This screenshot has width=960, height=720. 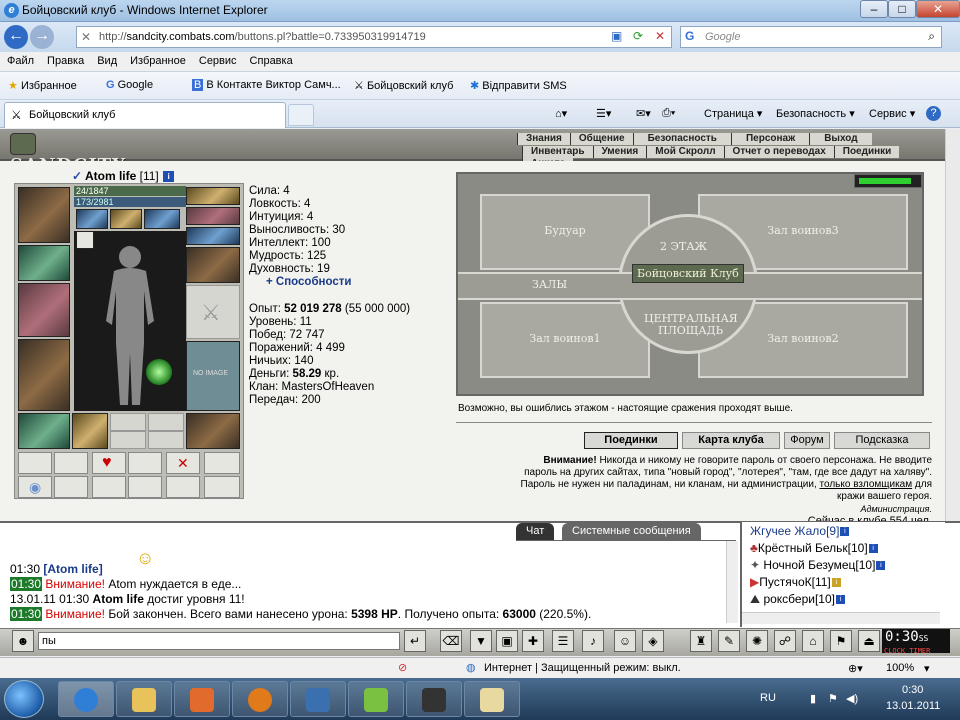 I want to click on potion-slot-5: ✕, so click(x=183, y=463).